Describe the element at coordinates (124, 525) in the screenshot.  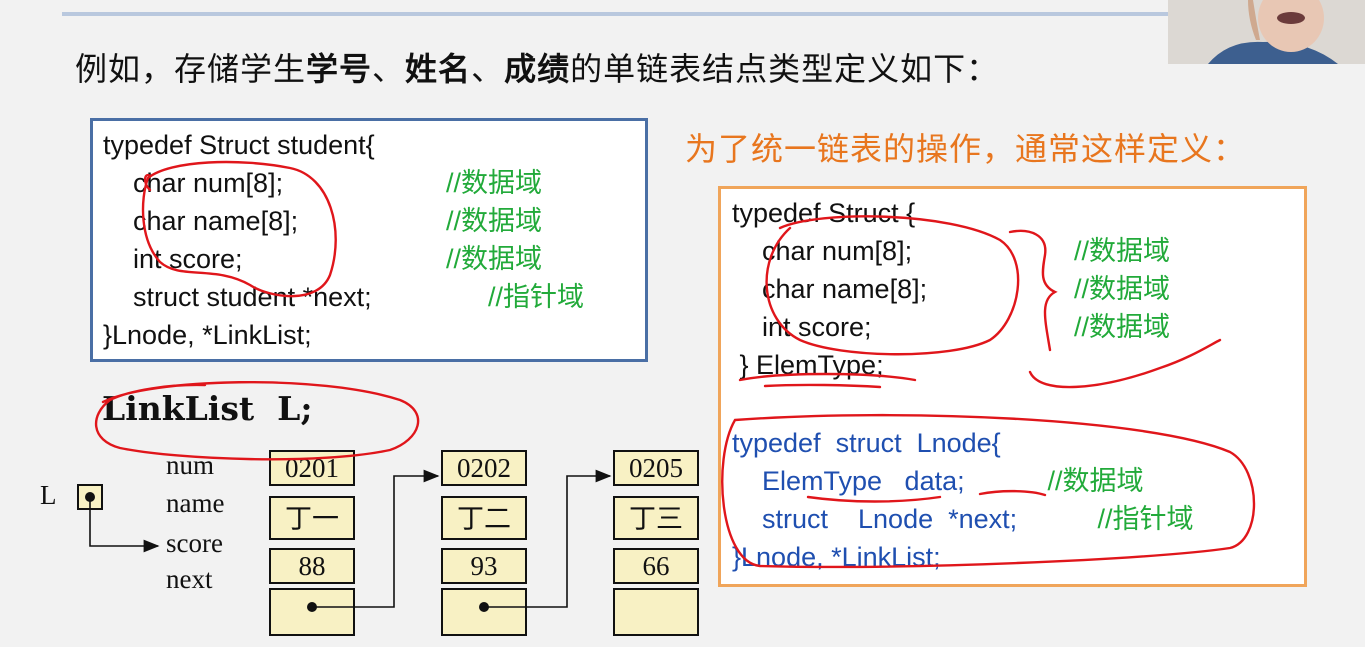
I see `head-arrow` at that location.